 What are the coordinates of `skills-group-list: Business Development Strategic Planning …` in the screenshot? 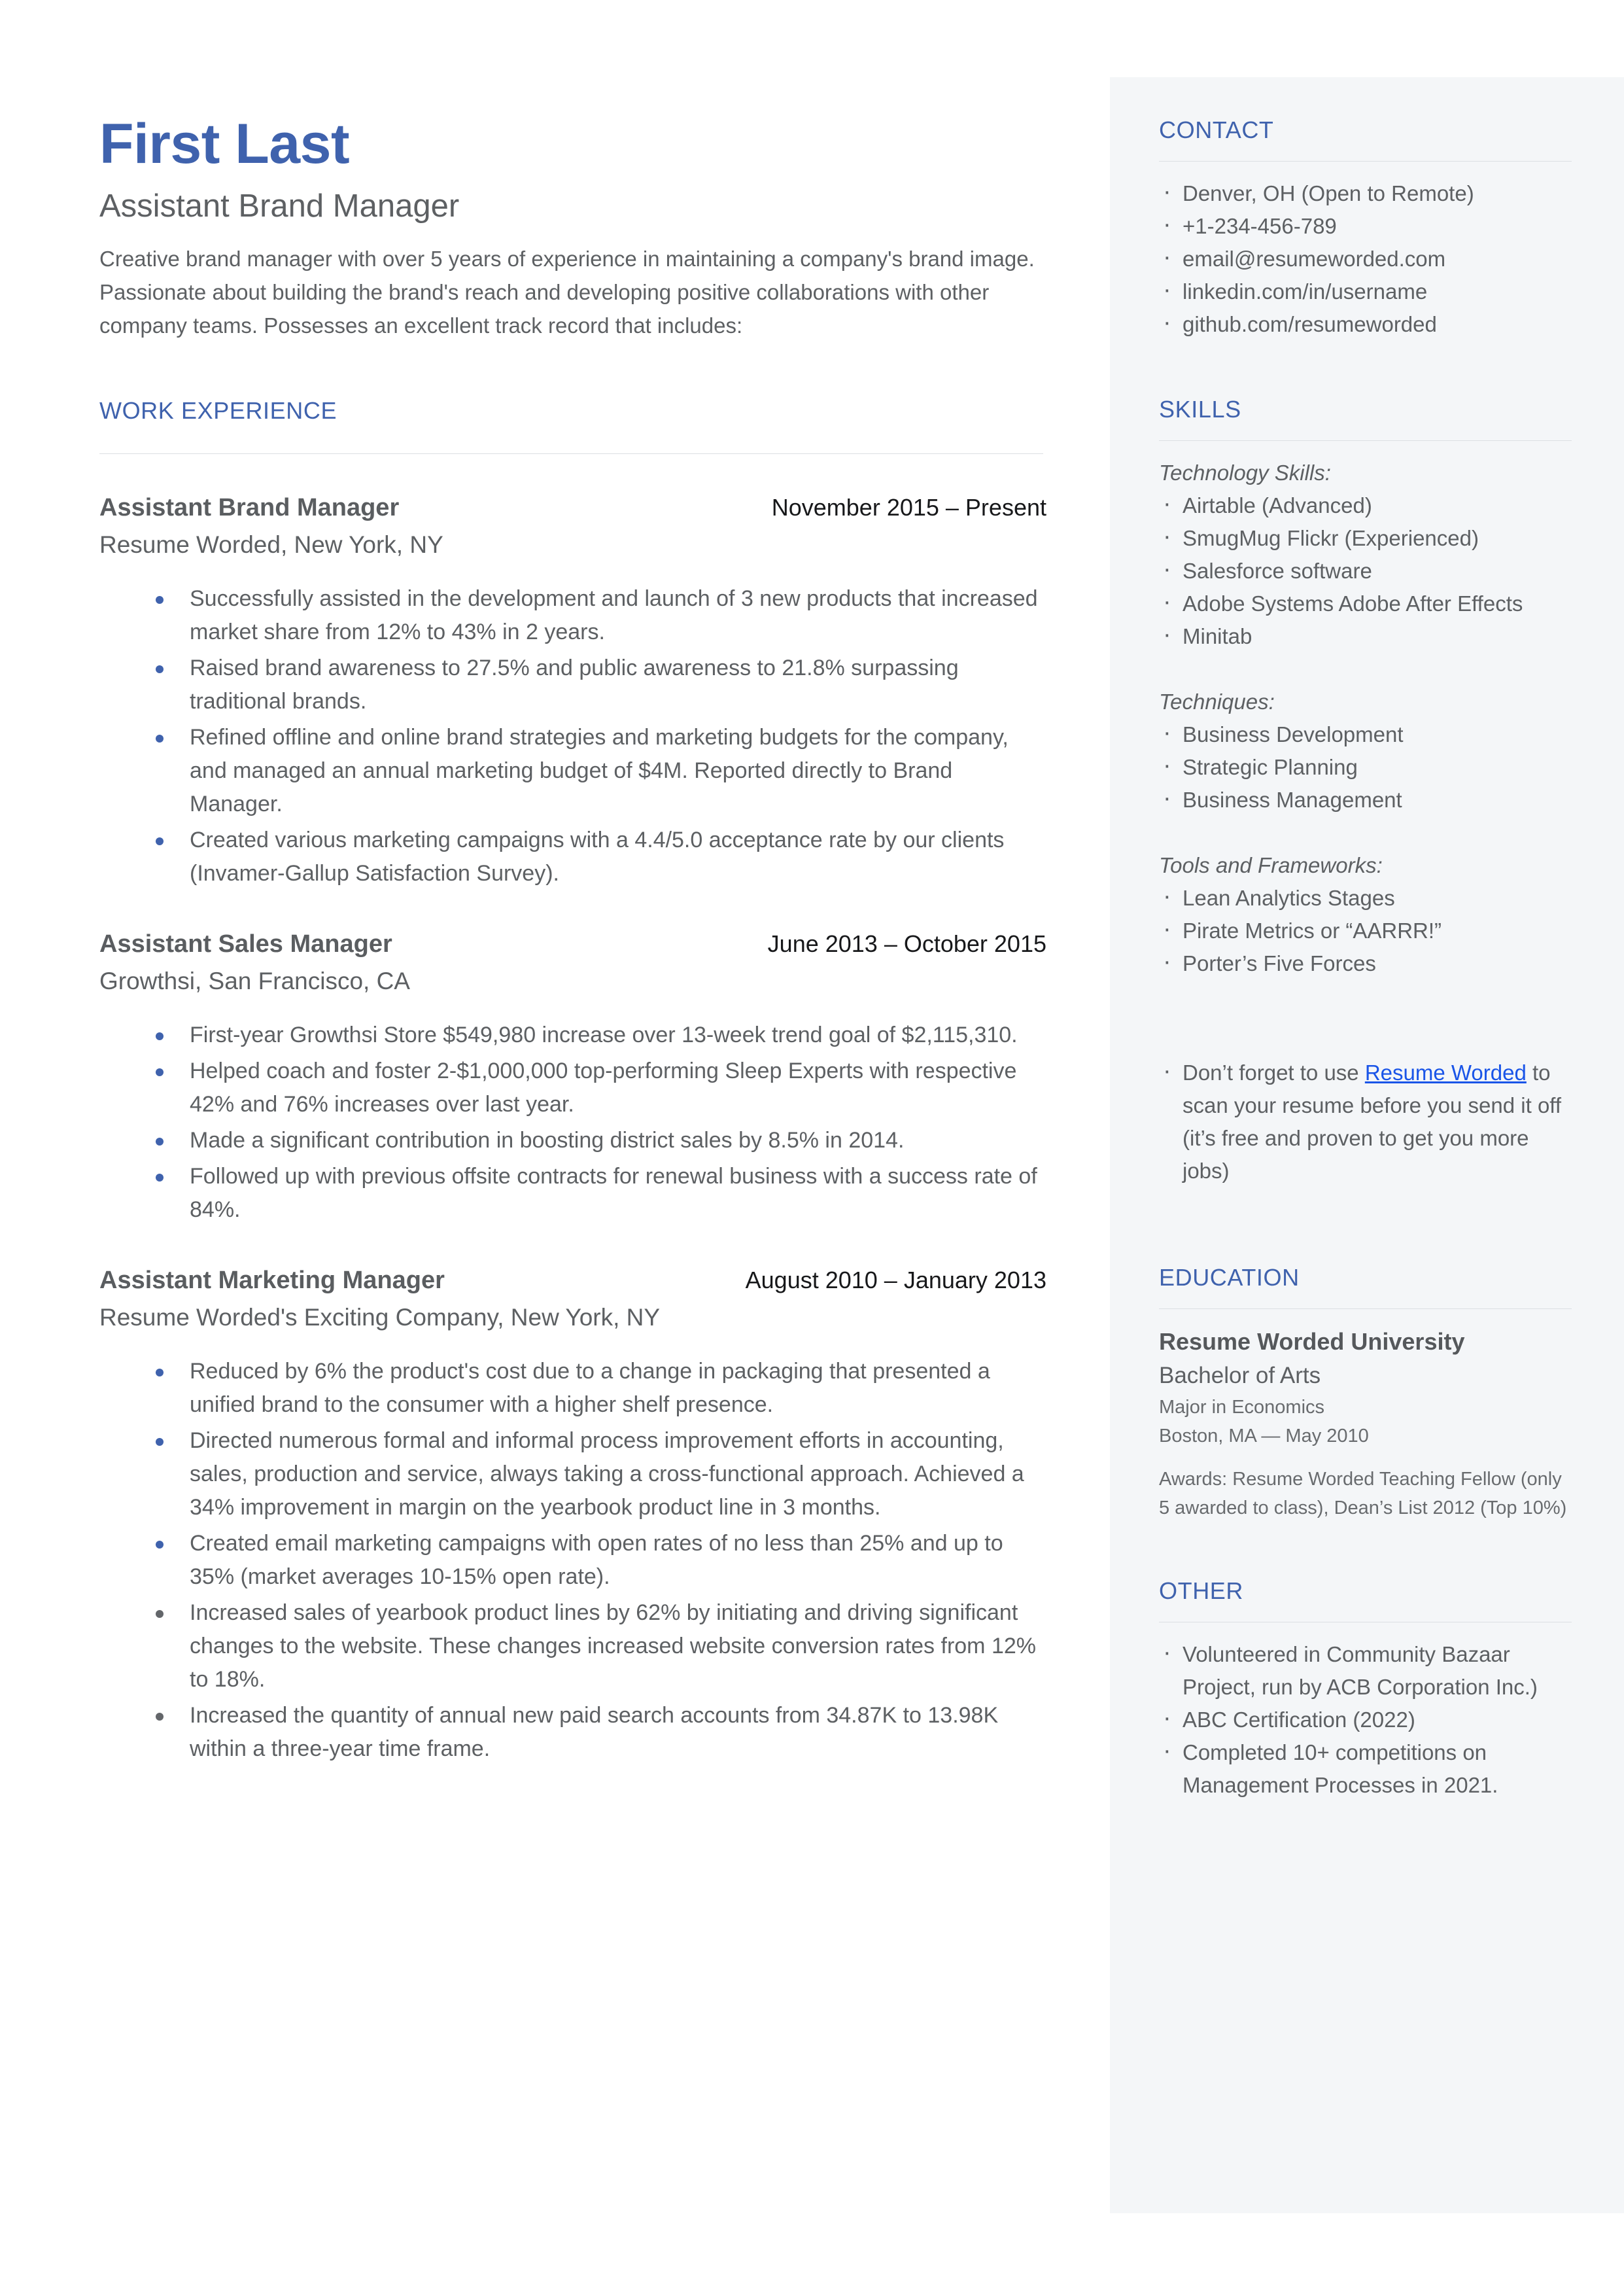 It's located at (1365, 766).